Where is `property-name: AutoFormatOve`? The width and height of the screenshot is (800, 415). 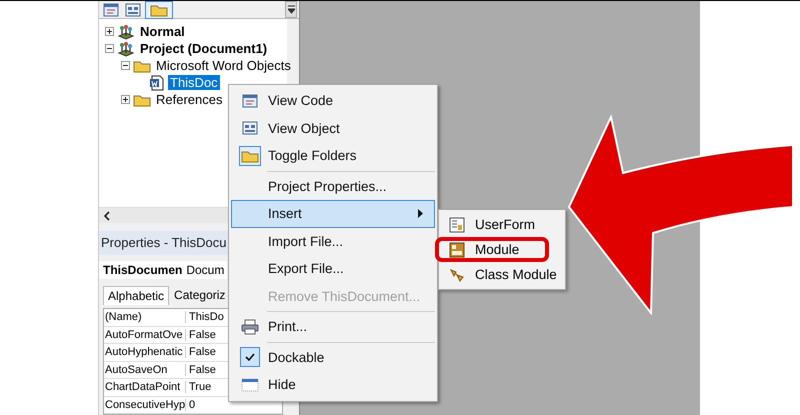 property-name: AutoFormatOve is located at coordinates (145, 334).